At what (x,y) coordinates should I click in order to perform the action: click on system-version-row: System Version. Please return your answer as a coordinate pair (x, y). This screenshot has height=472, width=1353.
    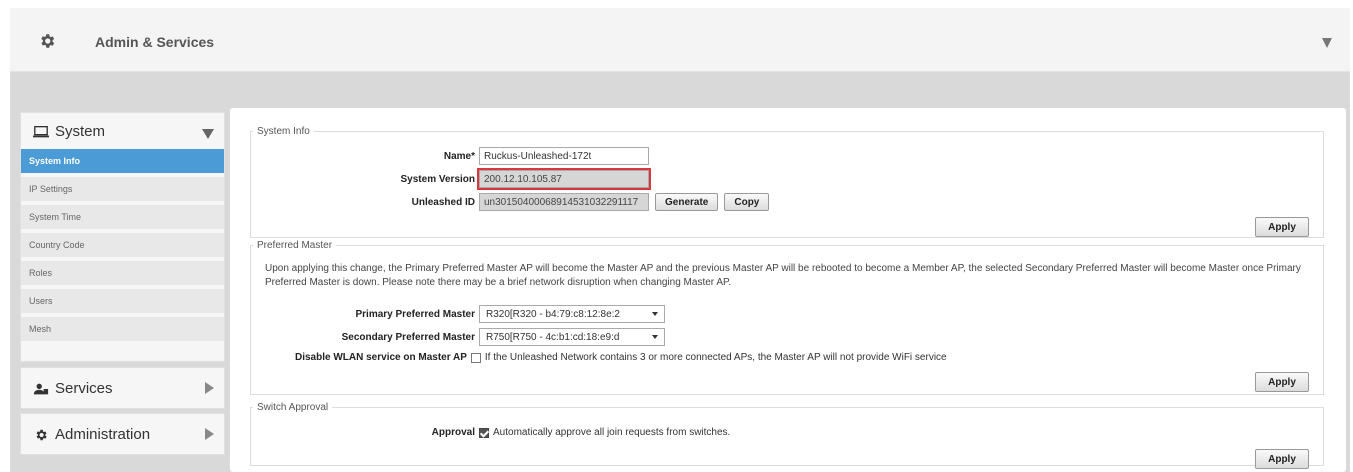
    Looking at the image, I should click on (511, 179).